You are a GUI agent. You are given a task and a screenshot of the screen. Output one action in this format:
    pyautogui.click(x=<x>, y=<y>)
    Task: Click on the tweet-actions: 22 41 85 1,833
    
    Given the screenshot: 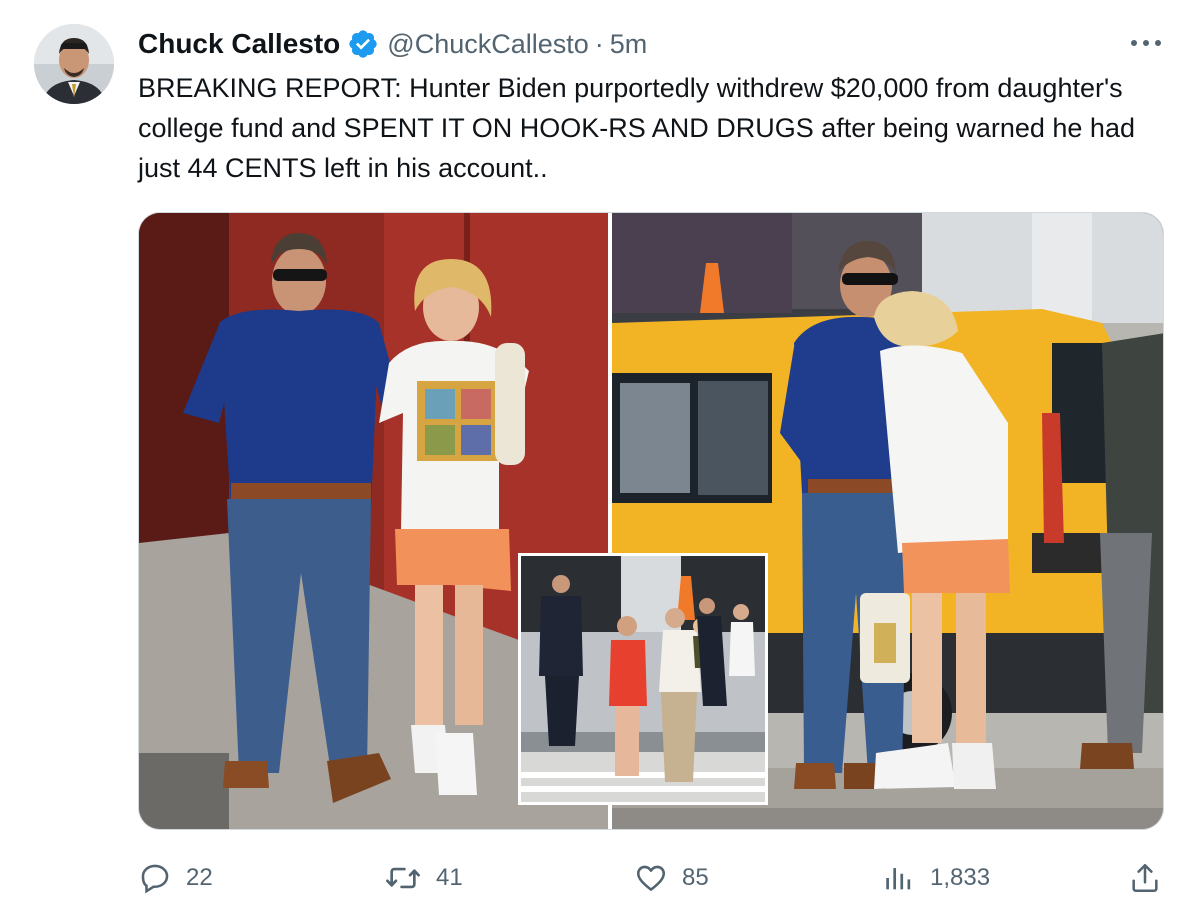 What is the action you would take?
    pyautogui.click(x=653, y=878)
    